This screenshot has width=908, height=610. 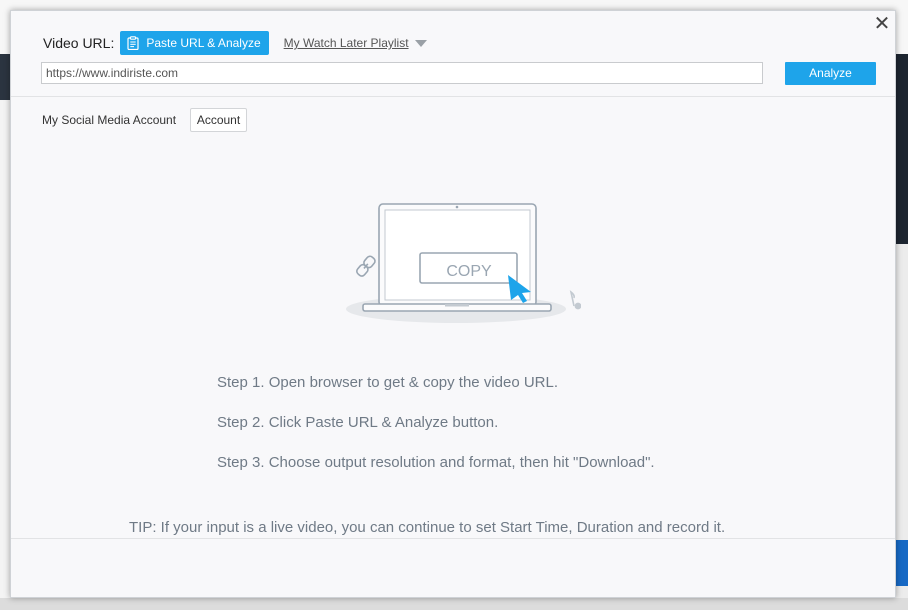 What do you see at coordinates (420, 43) in the screenshot?
I see `chevron-down-icon` at bounding box center [420, 43].